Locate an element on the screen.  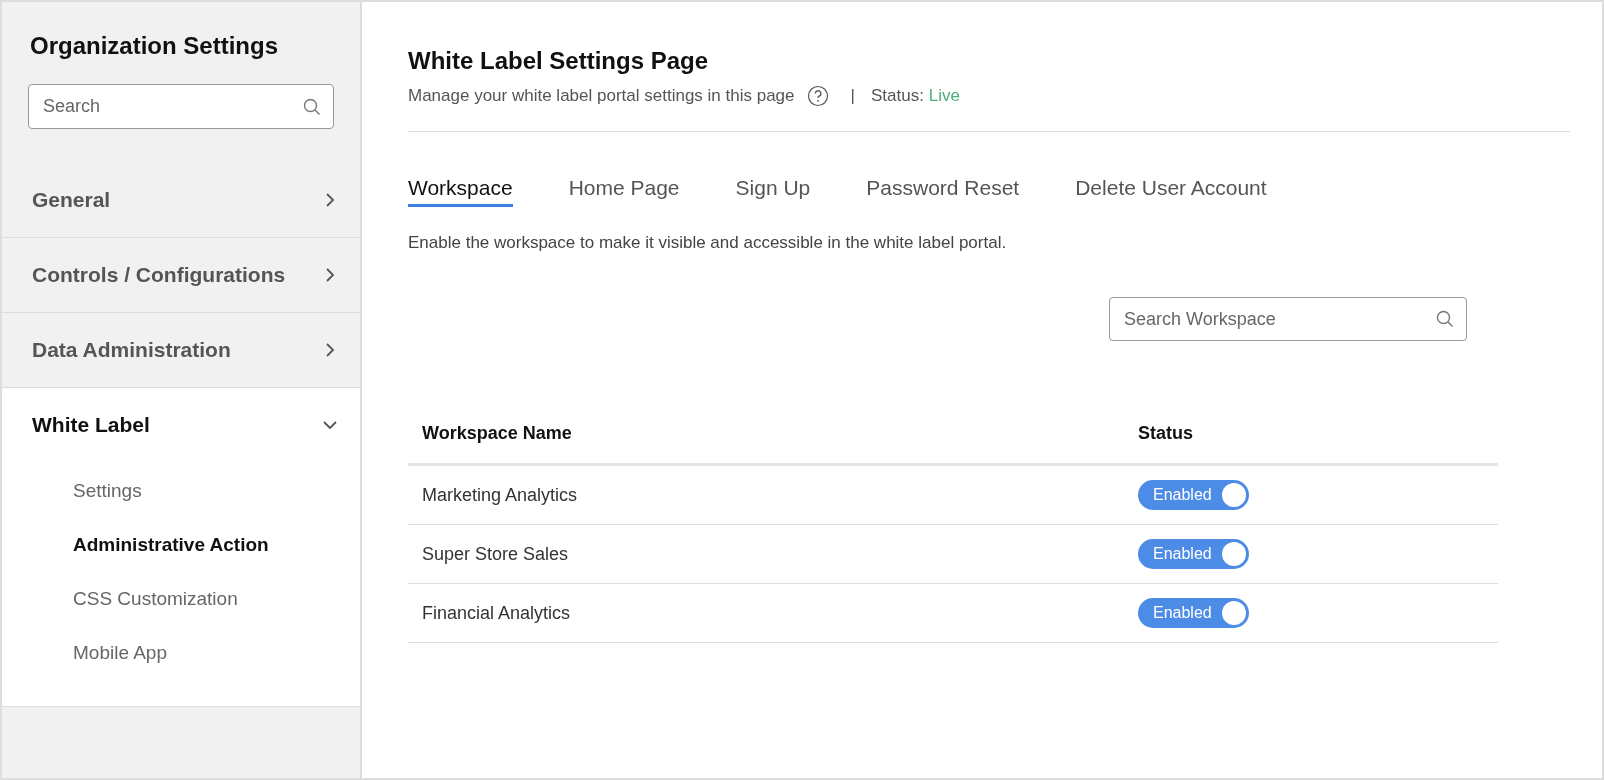
sidebar-section: White Label is located at coordinates (181, 425).